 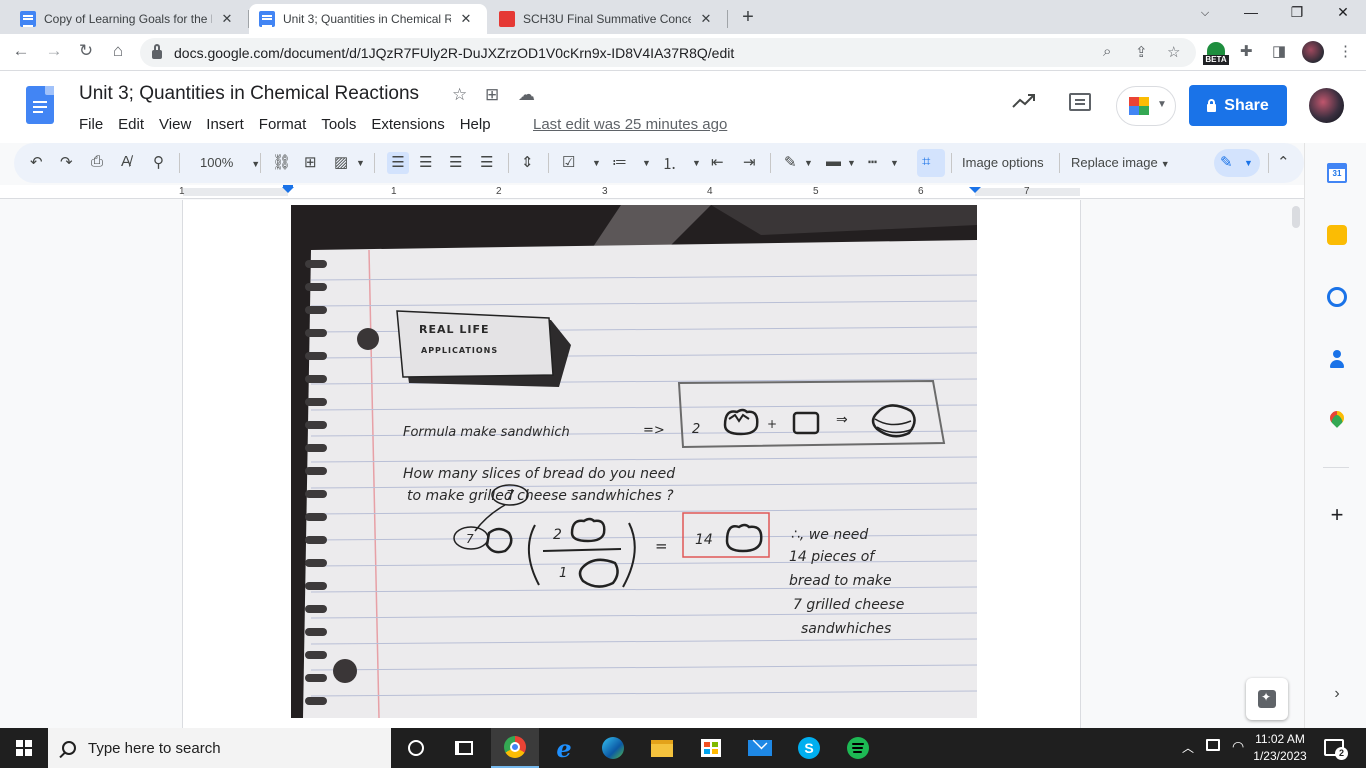 What do you see at coordinates (526, 95) in the screenshot?
I see `cloud-saved-icon: ☁` at bounding box center [526, 95].